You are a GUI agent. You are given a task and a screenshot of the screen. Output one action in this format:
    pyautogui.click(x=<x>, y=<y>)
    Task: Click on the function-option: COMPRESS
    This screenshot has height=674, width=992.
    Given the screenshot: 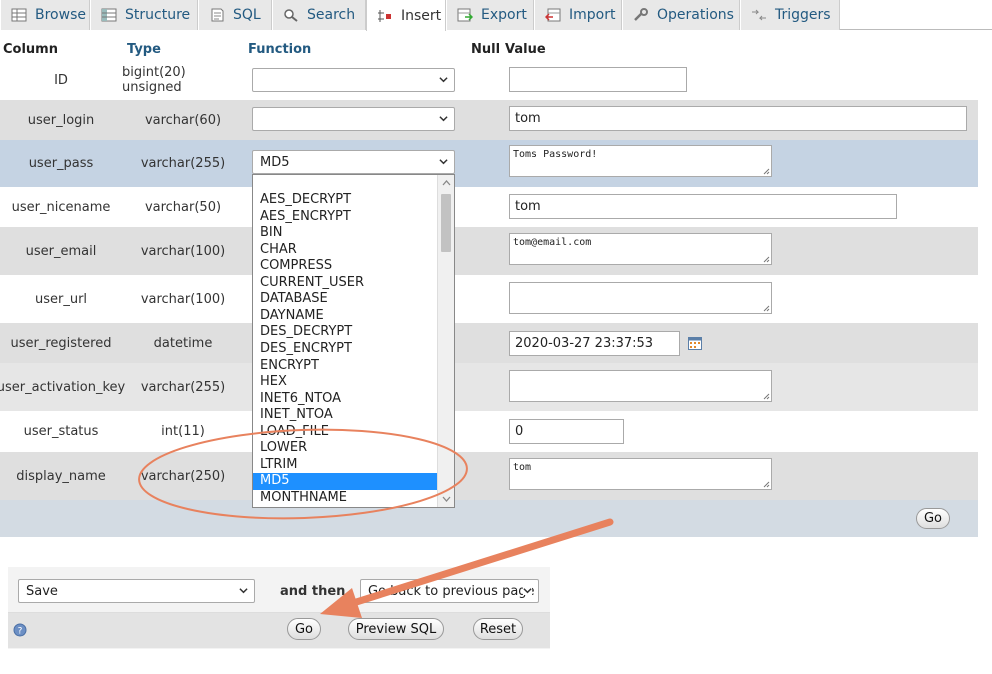 What is the action you would take?
    pyautogui.click(x=345, y=266)
    